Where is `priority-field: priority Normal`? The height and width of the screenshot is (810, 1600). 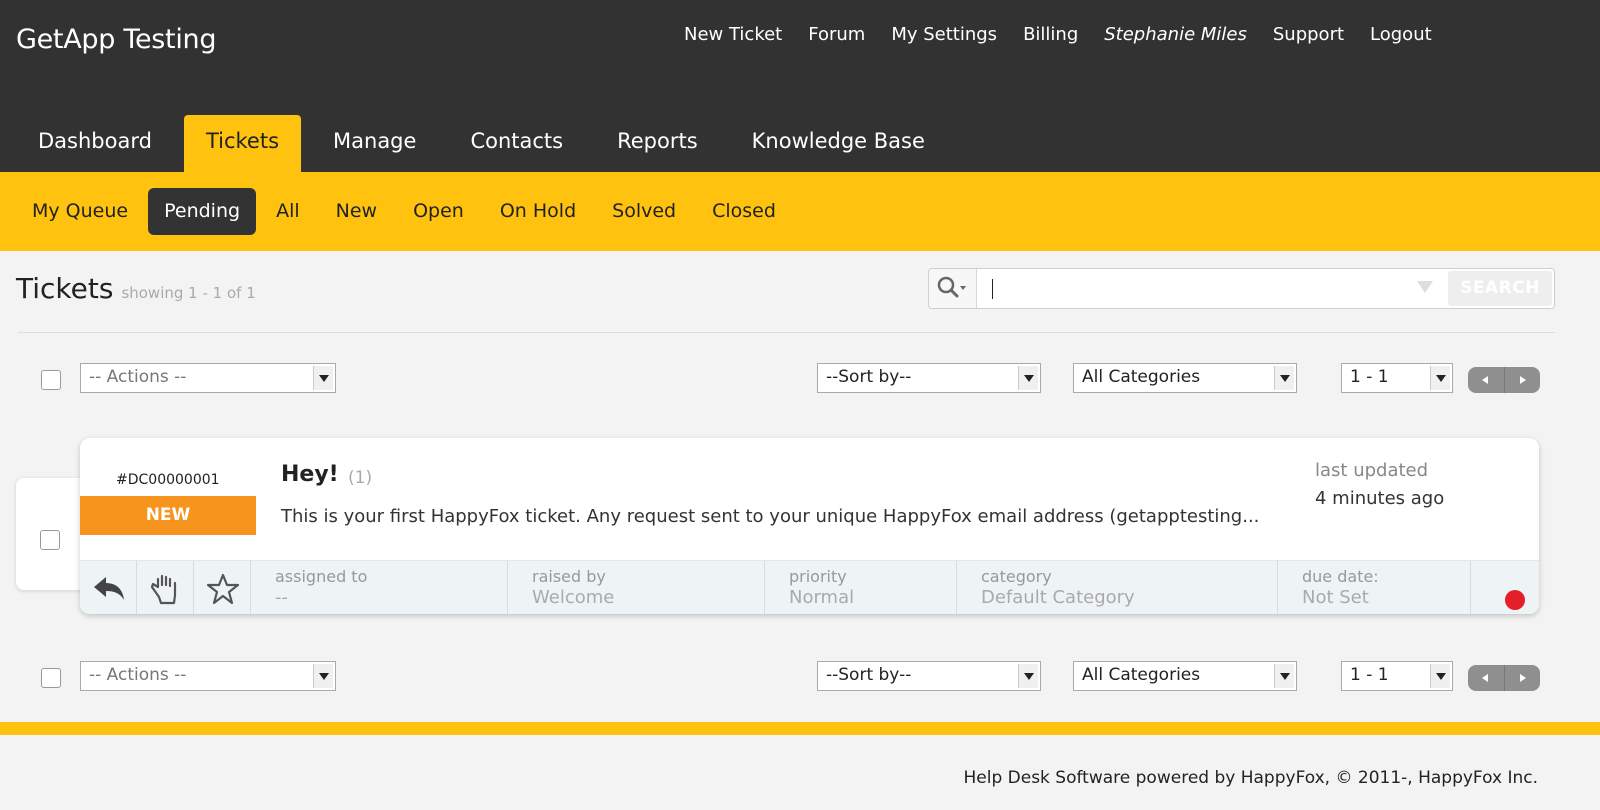
priority-field: priority Normal is located at coordinates (861, 587).